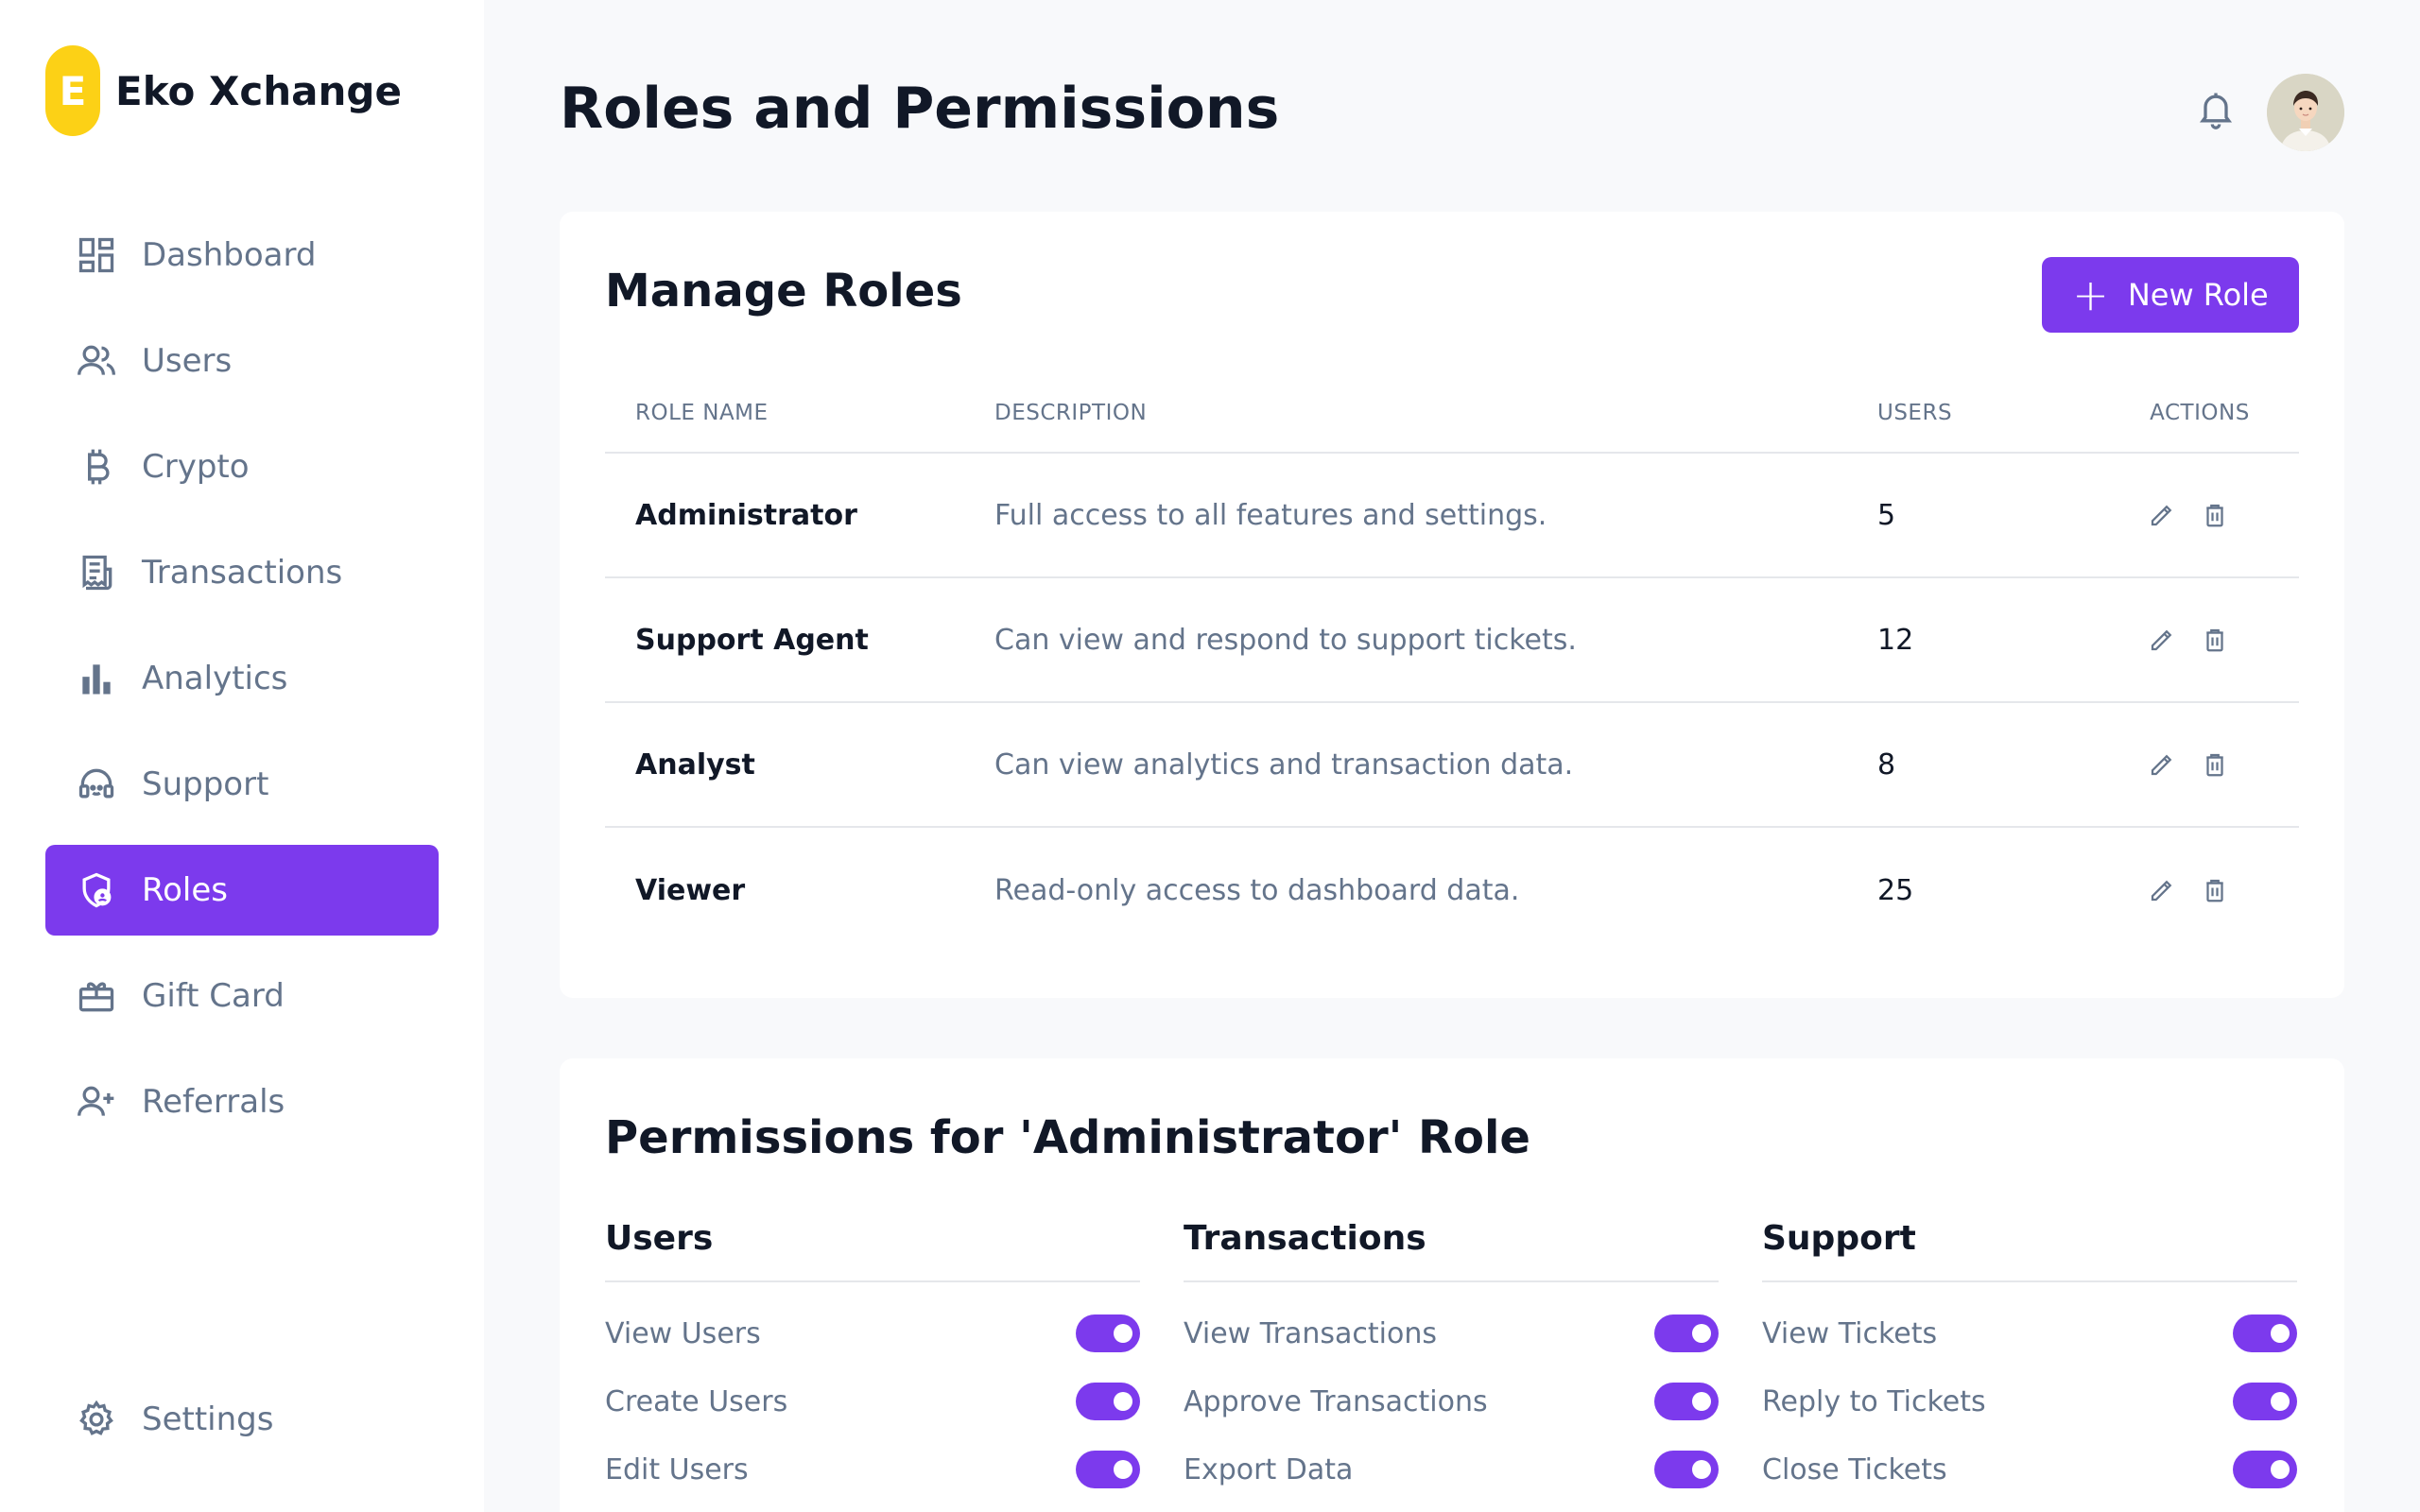 The image size is (2420, 1512). Describe the element at coordinates (2198, 295) in the screenshot. I see `new-role-label: New Role` at that location.